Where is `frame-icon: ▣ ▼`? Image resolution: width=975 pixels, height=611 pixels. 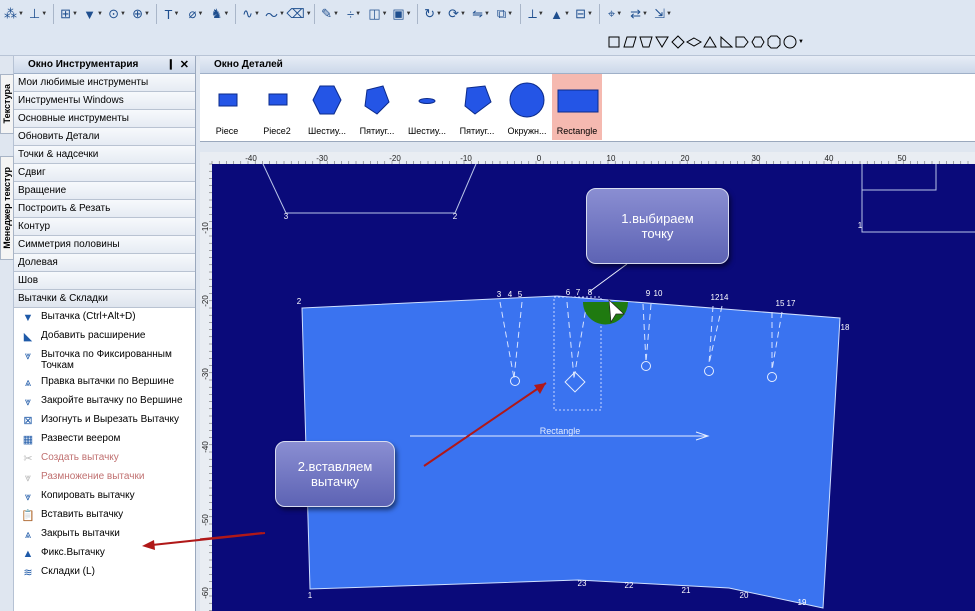
frame-icon: ▣ ▼ is located at coordinates (402, 14).